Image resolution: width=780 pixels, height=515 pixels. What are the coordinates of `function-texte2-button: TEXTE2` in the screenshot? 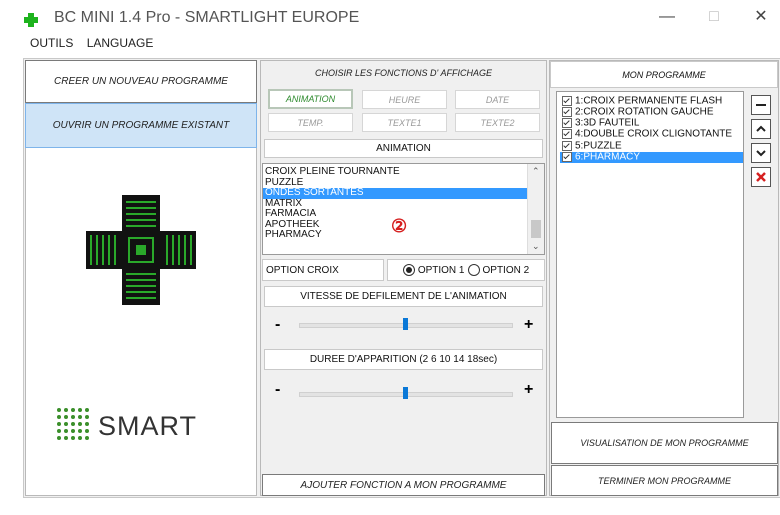 It's located at (497, 122).